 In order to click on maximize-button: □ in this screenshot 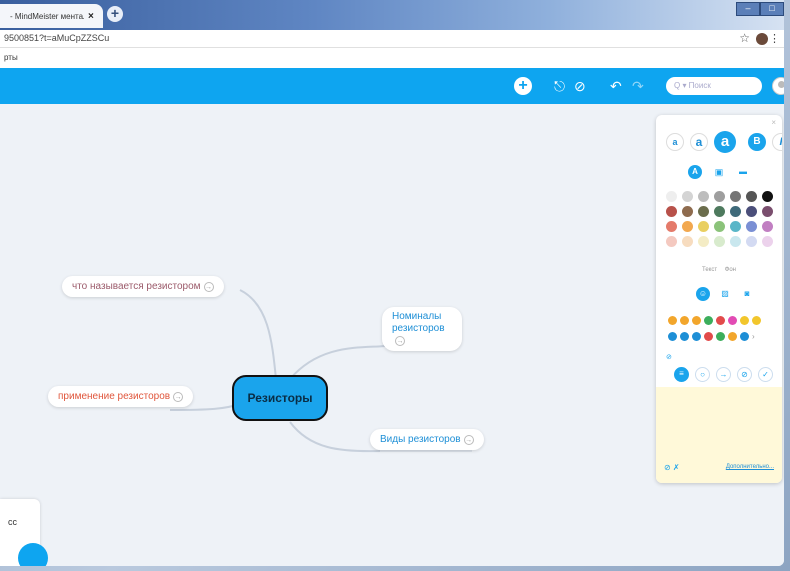, I will do `click(772, 9)`.